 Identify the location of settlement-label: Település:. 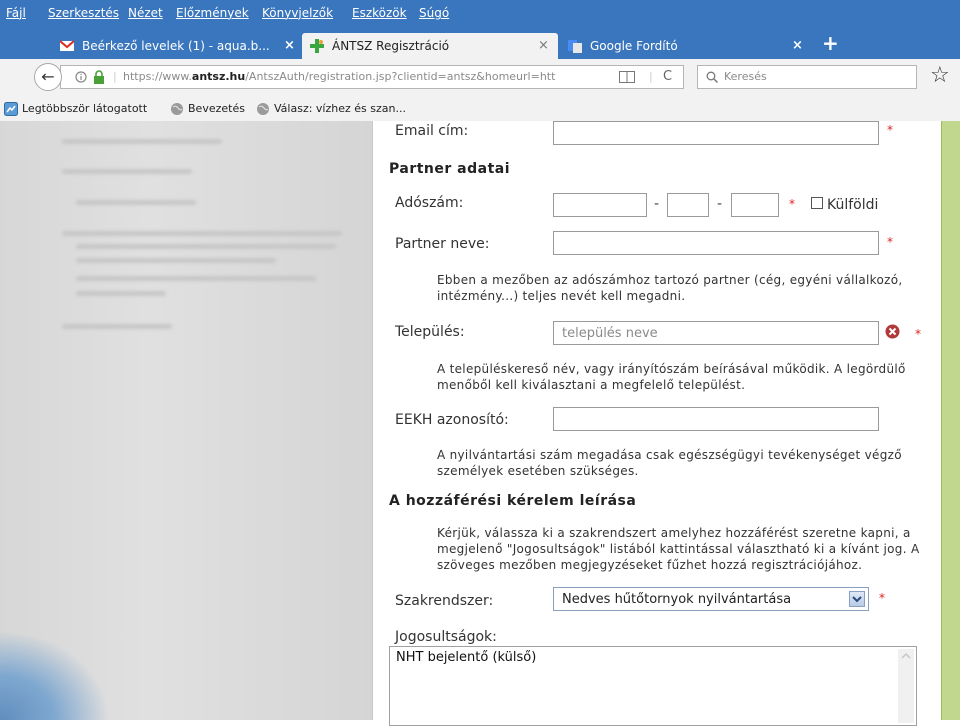
(430, 332).